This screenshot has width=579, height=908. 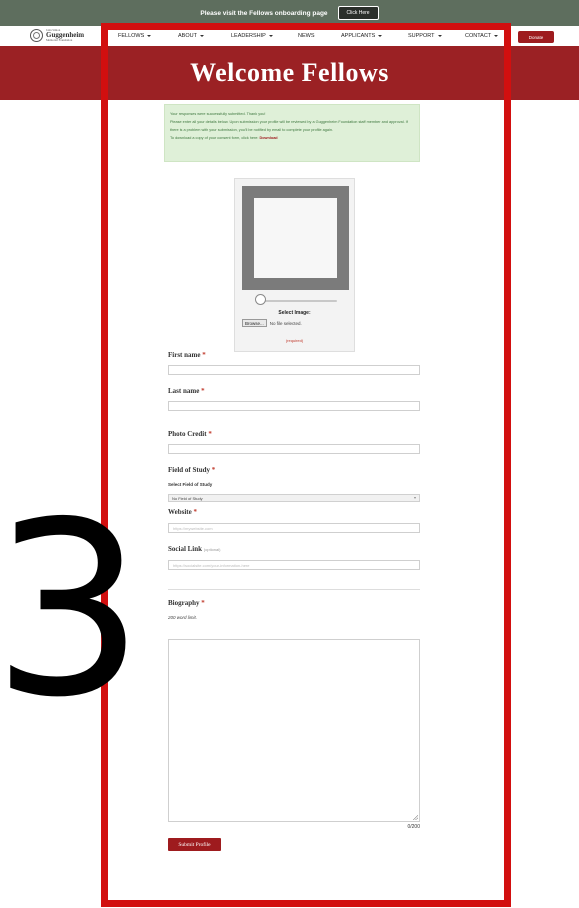 I want to click on zoom-slider-handle, so click(x=260, y=299).